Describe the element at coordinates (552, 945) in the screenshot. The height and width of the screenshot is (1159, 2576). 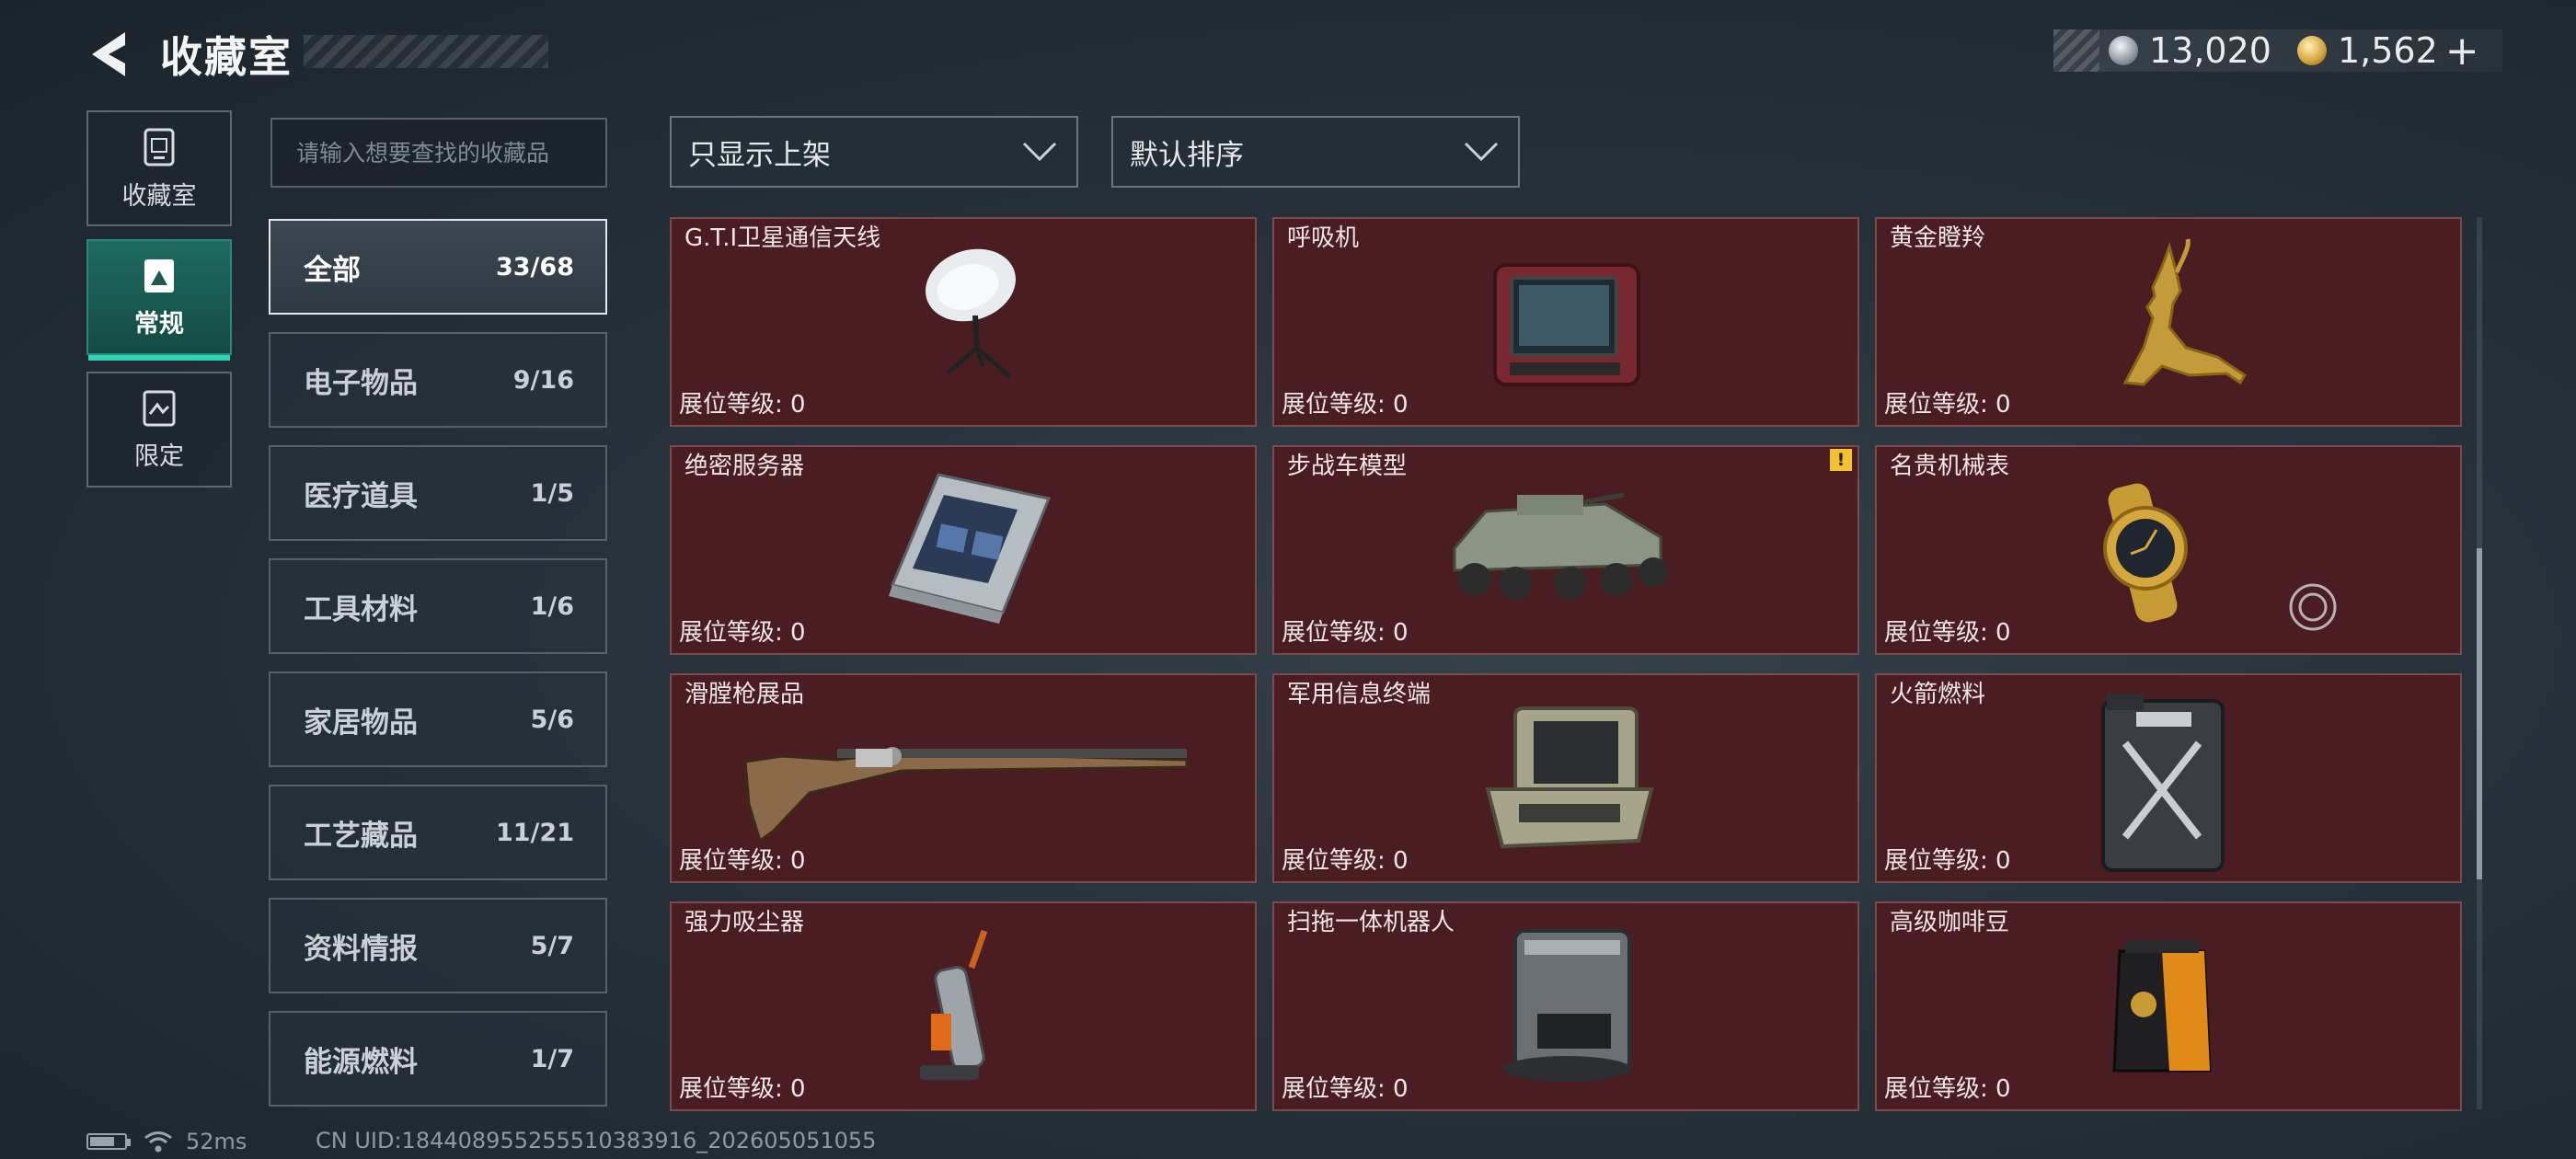
I see `category-count: 5/7` at that location.